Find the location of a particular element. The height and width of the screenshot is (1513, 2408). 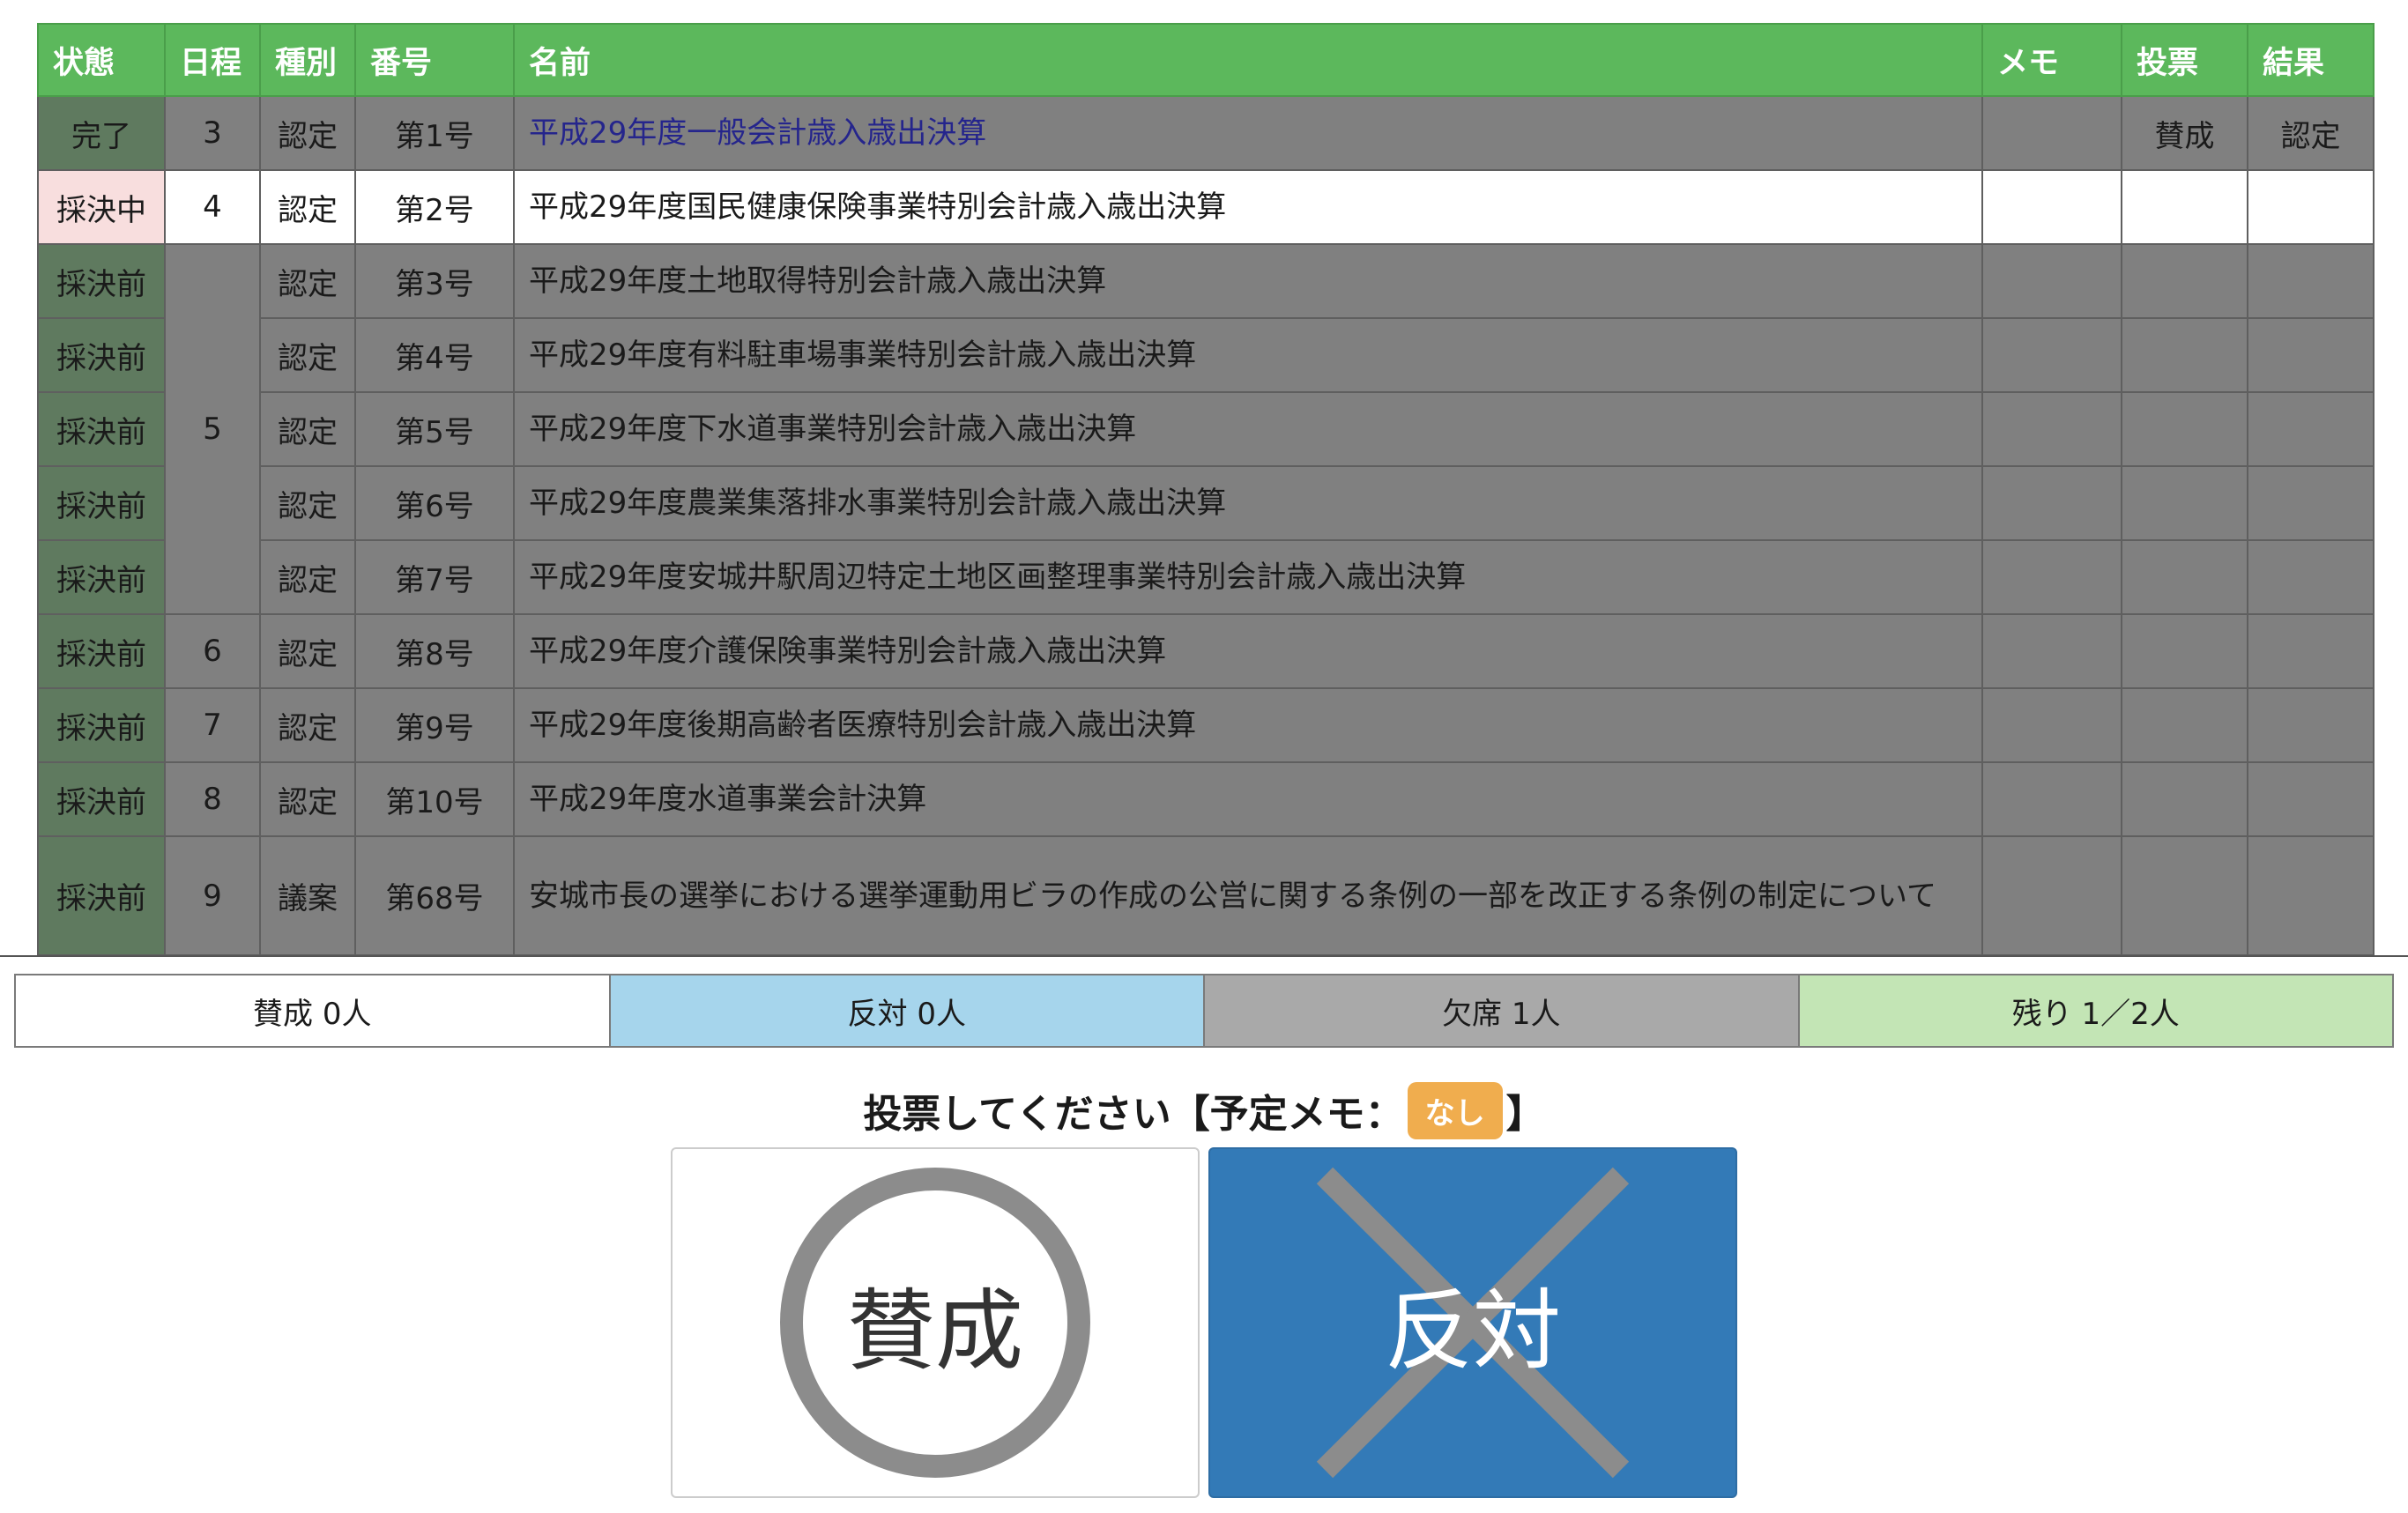

name-cell: 平成29年度土地取得特別会計歳入歳出決算 is located at coordinates (1248, 281).